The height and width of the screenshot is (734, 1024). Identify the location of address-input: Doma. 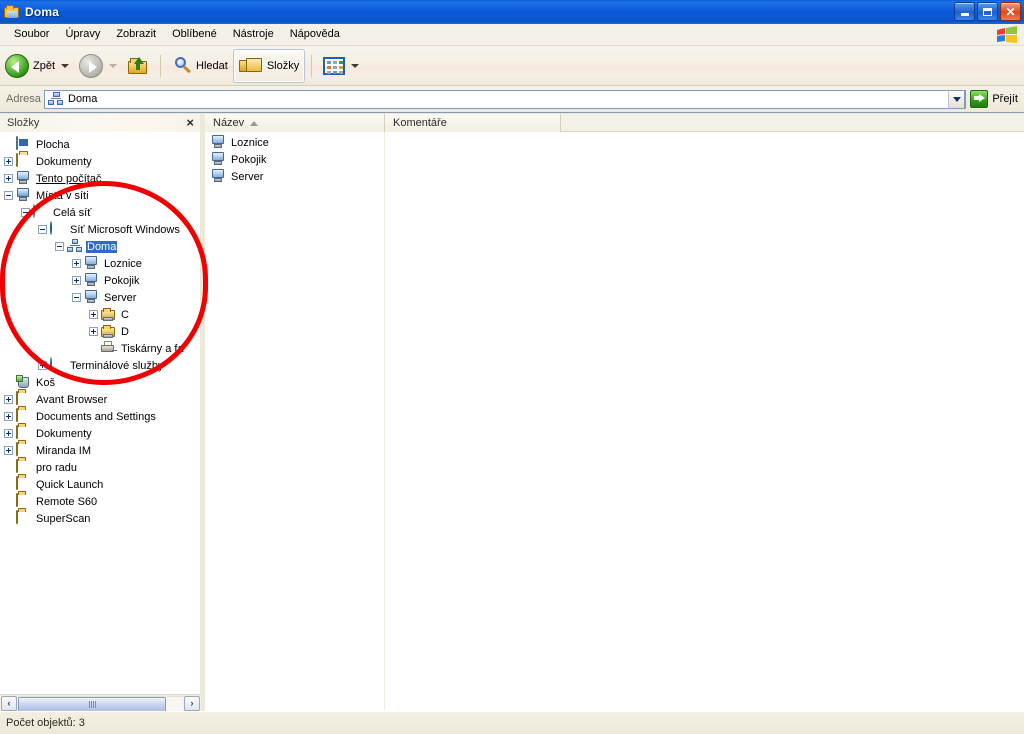
(505, 99).